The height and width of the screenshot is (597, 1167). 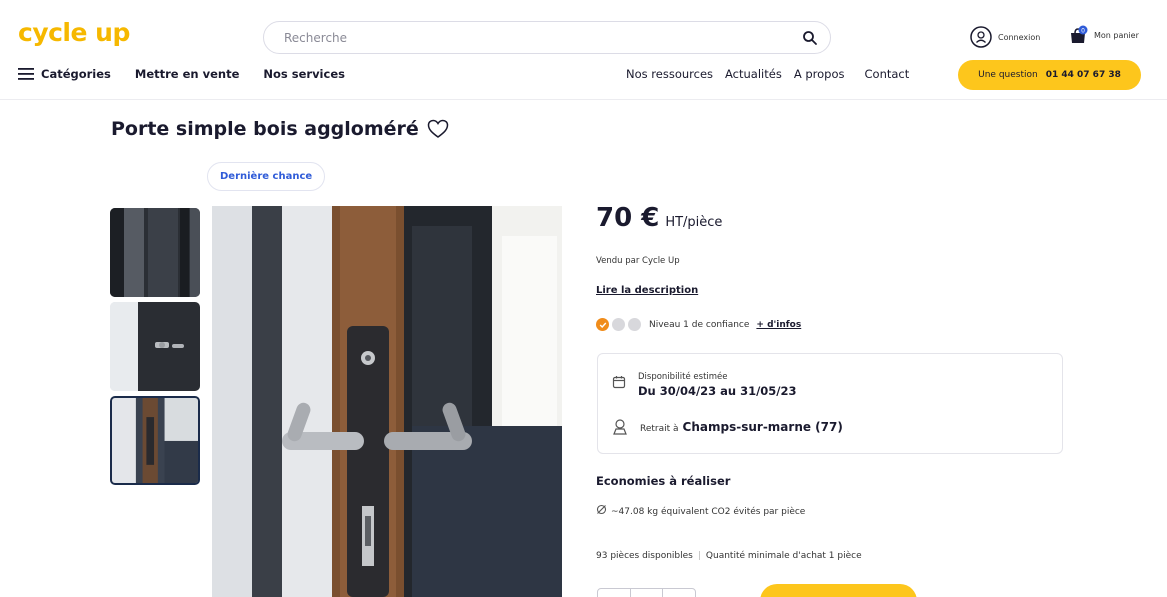 What do you see at coordinates (647, 290) in the screenshot?
I see `read-description-link: Lire la description` at bounding box center [647, 290].